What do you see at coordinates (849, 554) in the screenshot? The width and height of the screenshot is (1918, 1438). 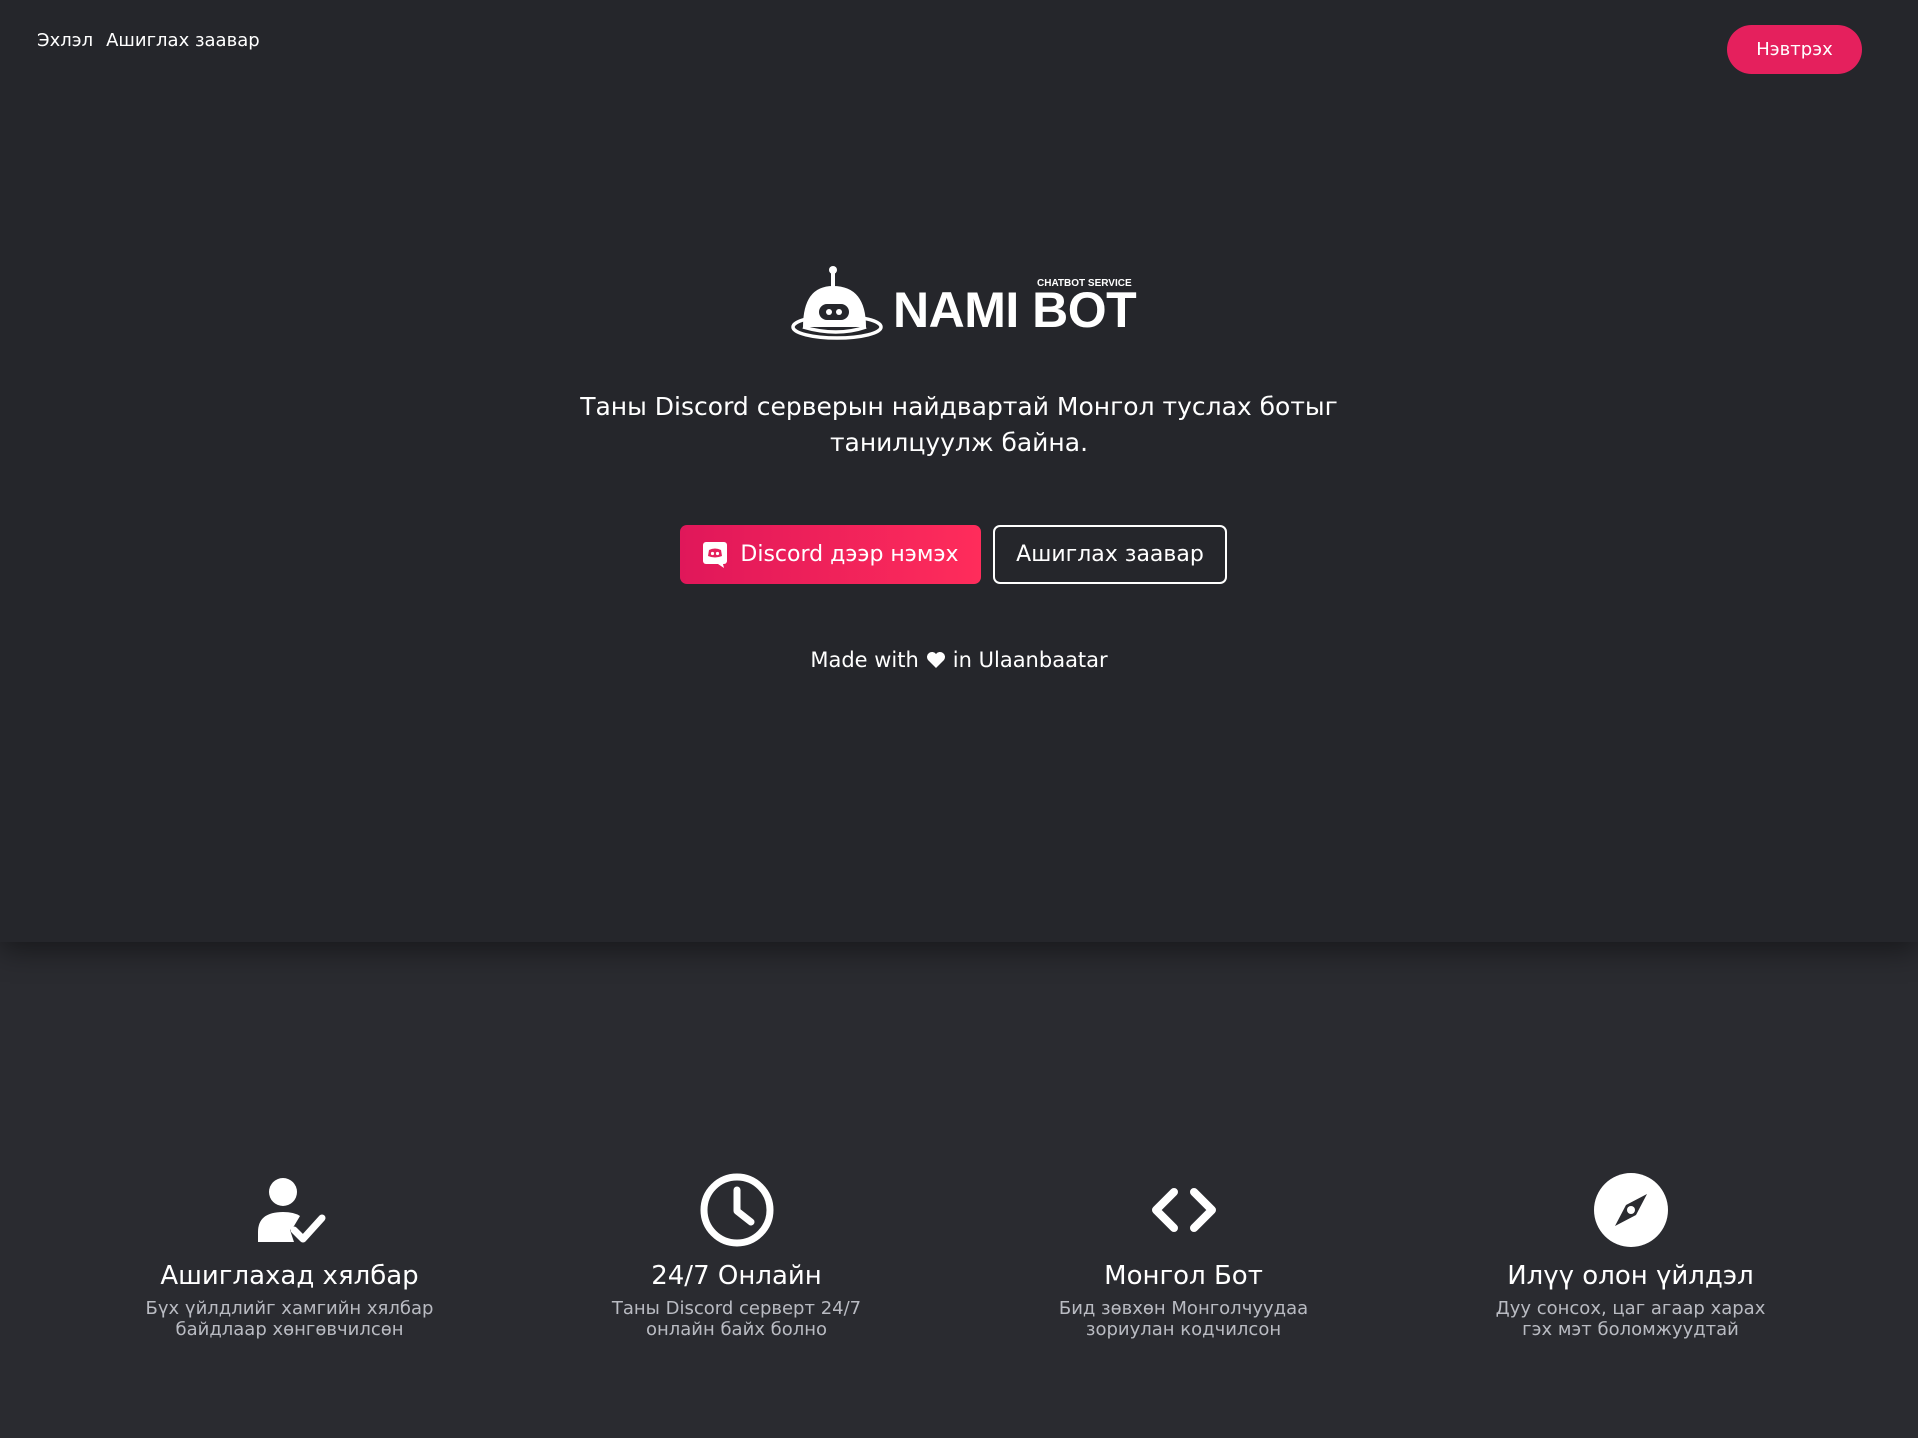 I see `add-to-discord-label: Discord дээр нэмэх` at bounding box center [849, 554].